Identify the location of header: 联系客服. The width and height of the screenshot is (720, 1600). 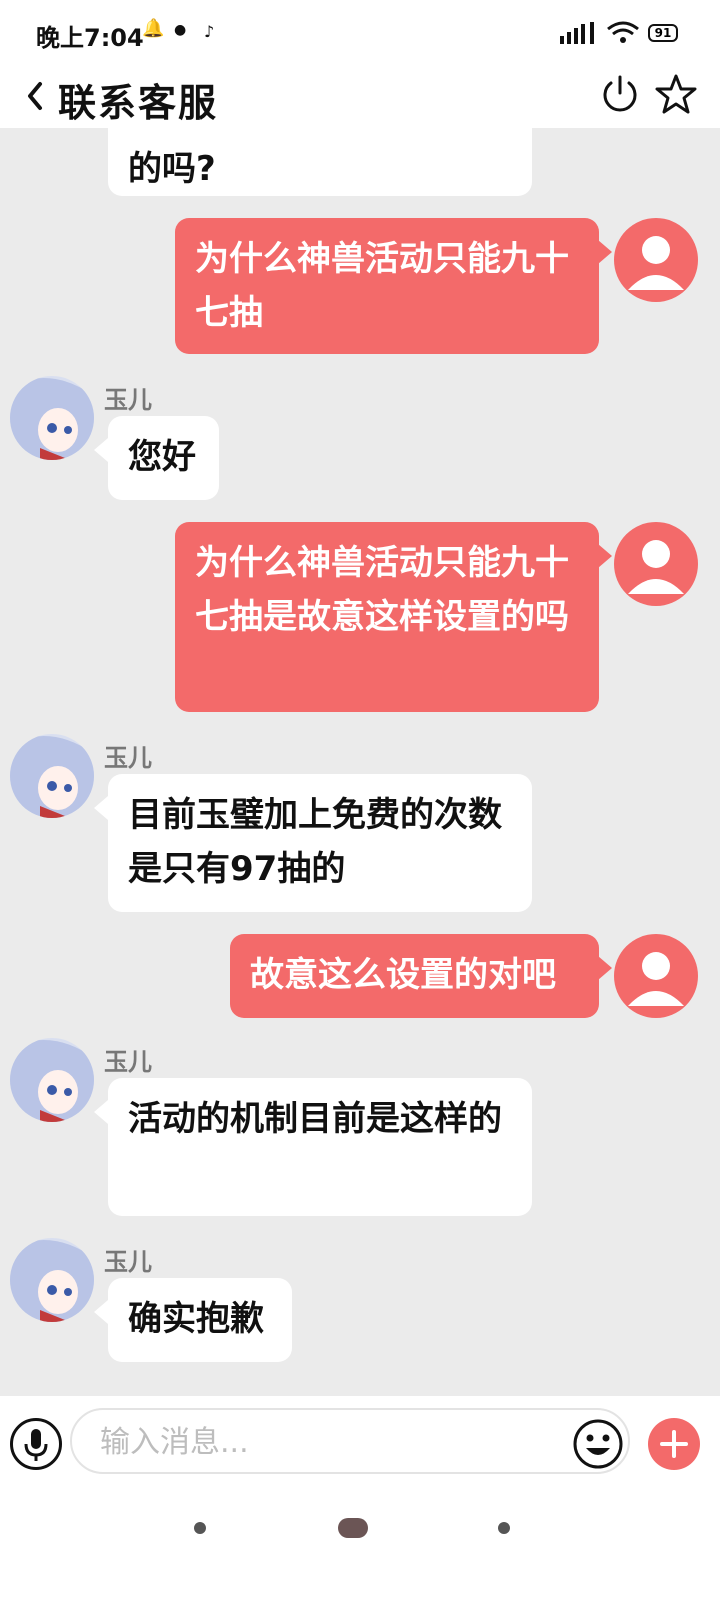
(360, 96).